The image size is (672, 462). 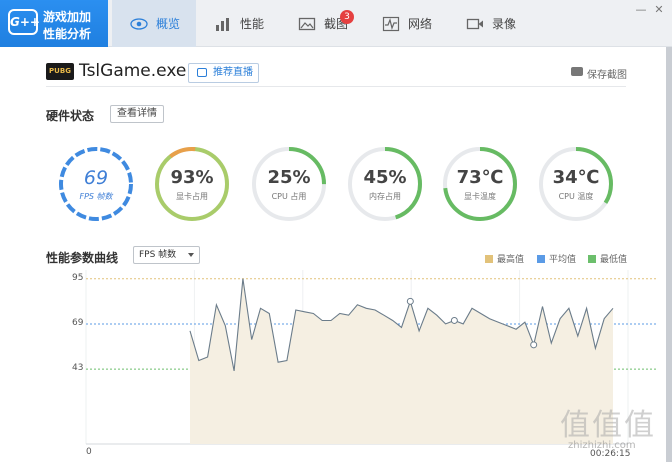 I want to click on gauge-label: 显卡占用, so click(x=192, y=196).